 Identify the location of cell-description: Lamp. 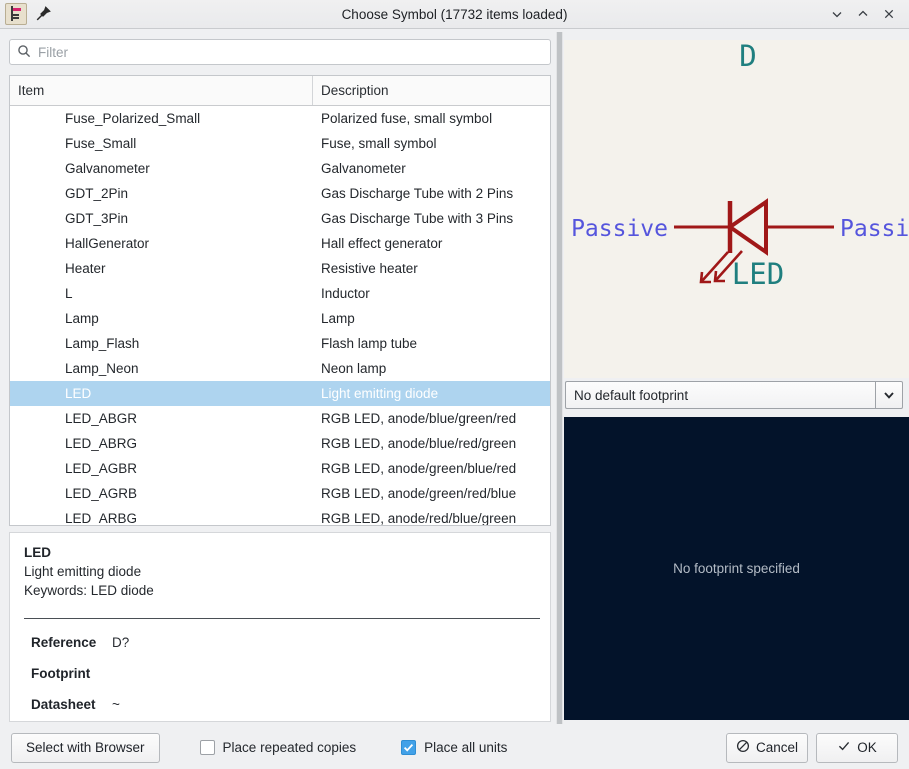
(338, 318).